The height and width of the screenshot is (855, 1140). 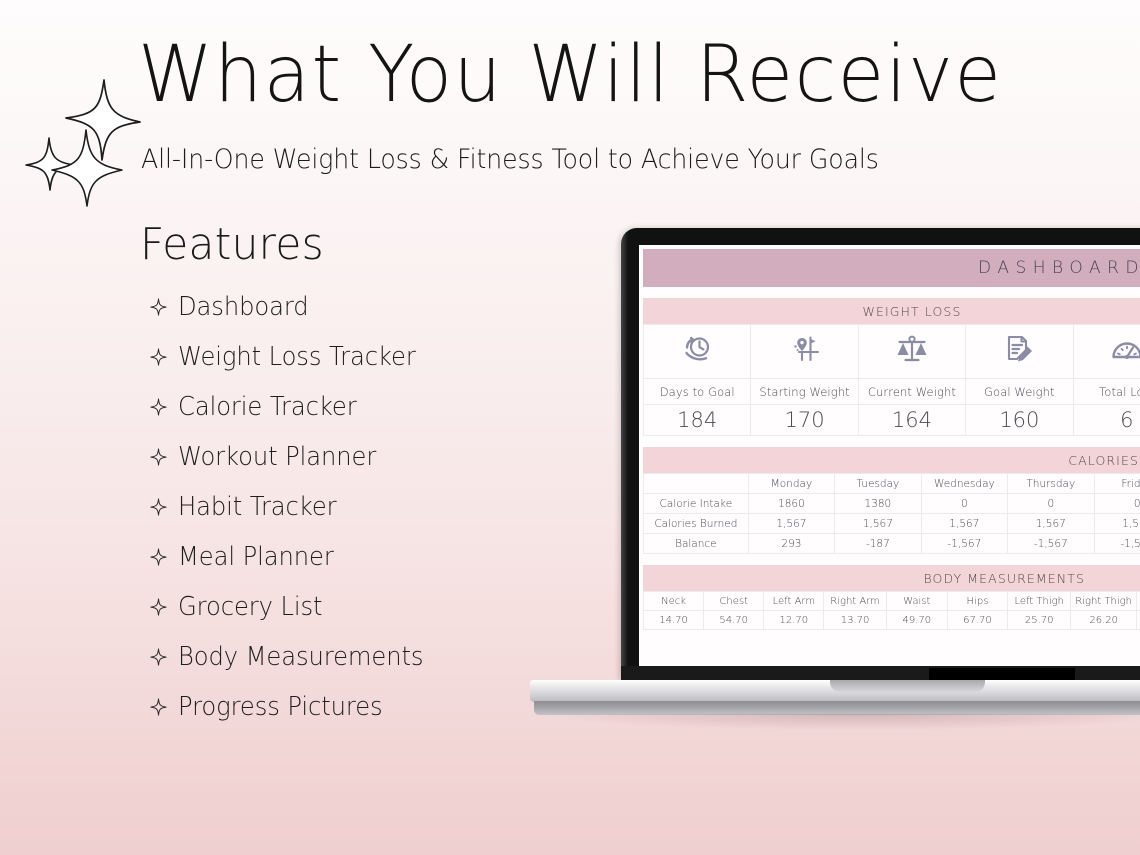 I want to click on calories-day-header: Wednesday, so click(x=964, y=483).